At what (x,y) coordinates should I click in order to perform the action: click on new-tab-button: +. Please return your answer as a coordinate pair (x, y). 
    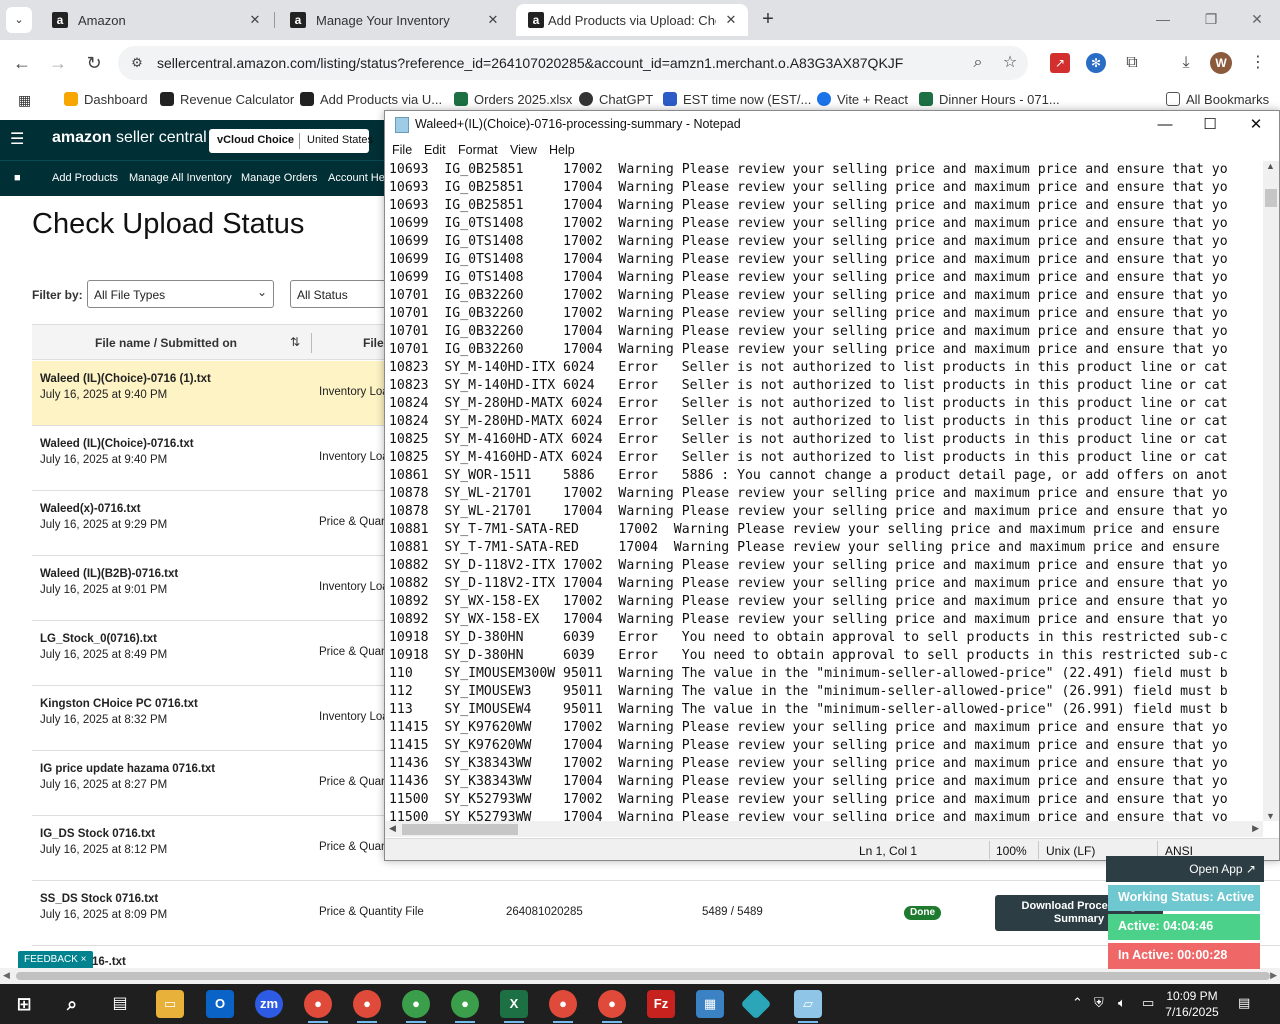
    Looking at the image, I should click on (768, 20).